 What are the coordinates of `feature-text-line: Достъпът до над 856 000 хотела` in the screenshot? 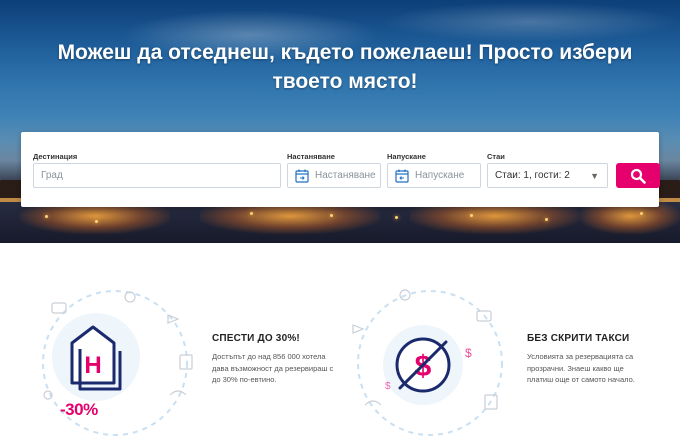 It's located at (269, 356).